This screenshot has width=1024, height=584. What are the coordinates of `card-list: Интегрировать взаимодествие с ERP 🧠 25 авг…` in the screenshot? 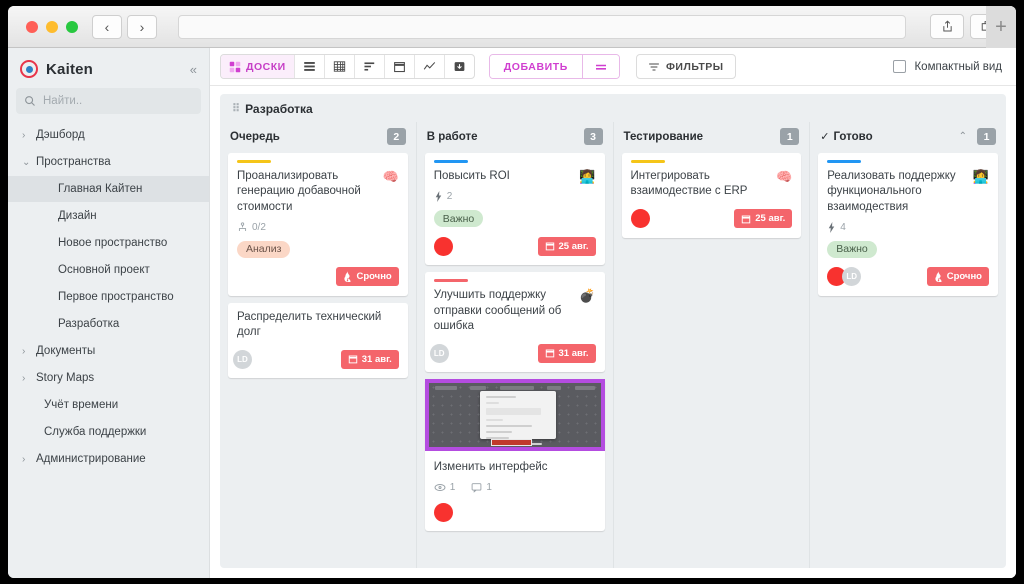 It's located at (711, 195).